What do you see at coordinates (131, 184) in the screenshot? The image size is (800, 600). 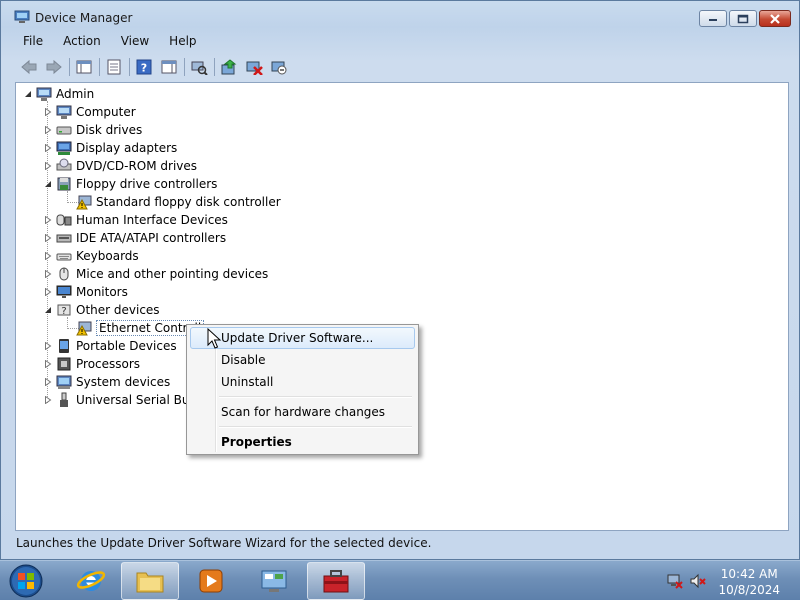 I see `tree-item: Floppy drive controllers` at bounding box center [131, 184].